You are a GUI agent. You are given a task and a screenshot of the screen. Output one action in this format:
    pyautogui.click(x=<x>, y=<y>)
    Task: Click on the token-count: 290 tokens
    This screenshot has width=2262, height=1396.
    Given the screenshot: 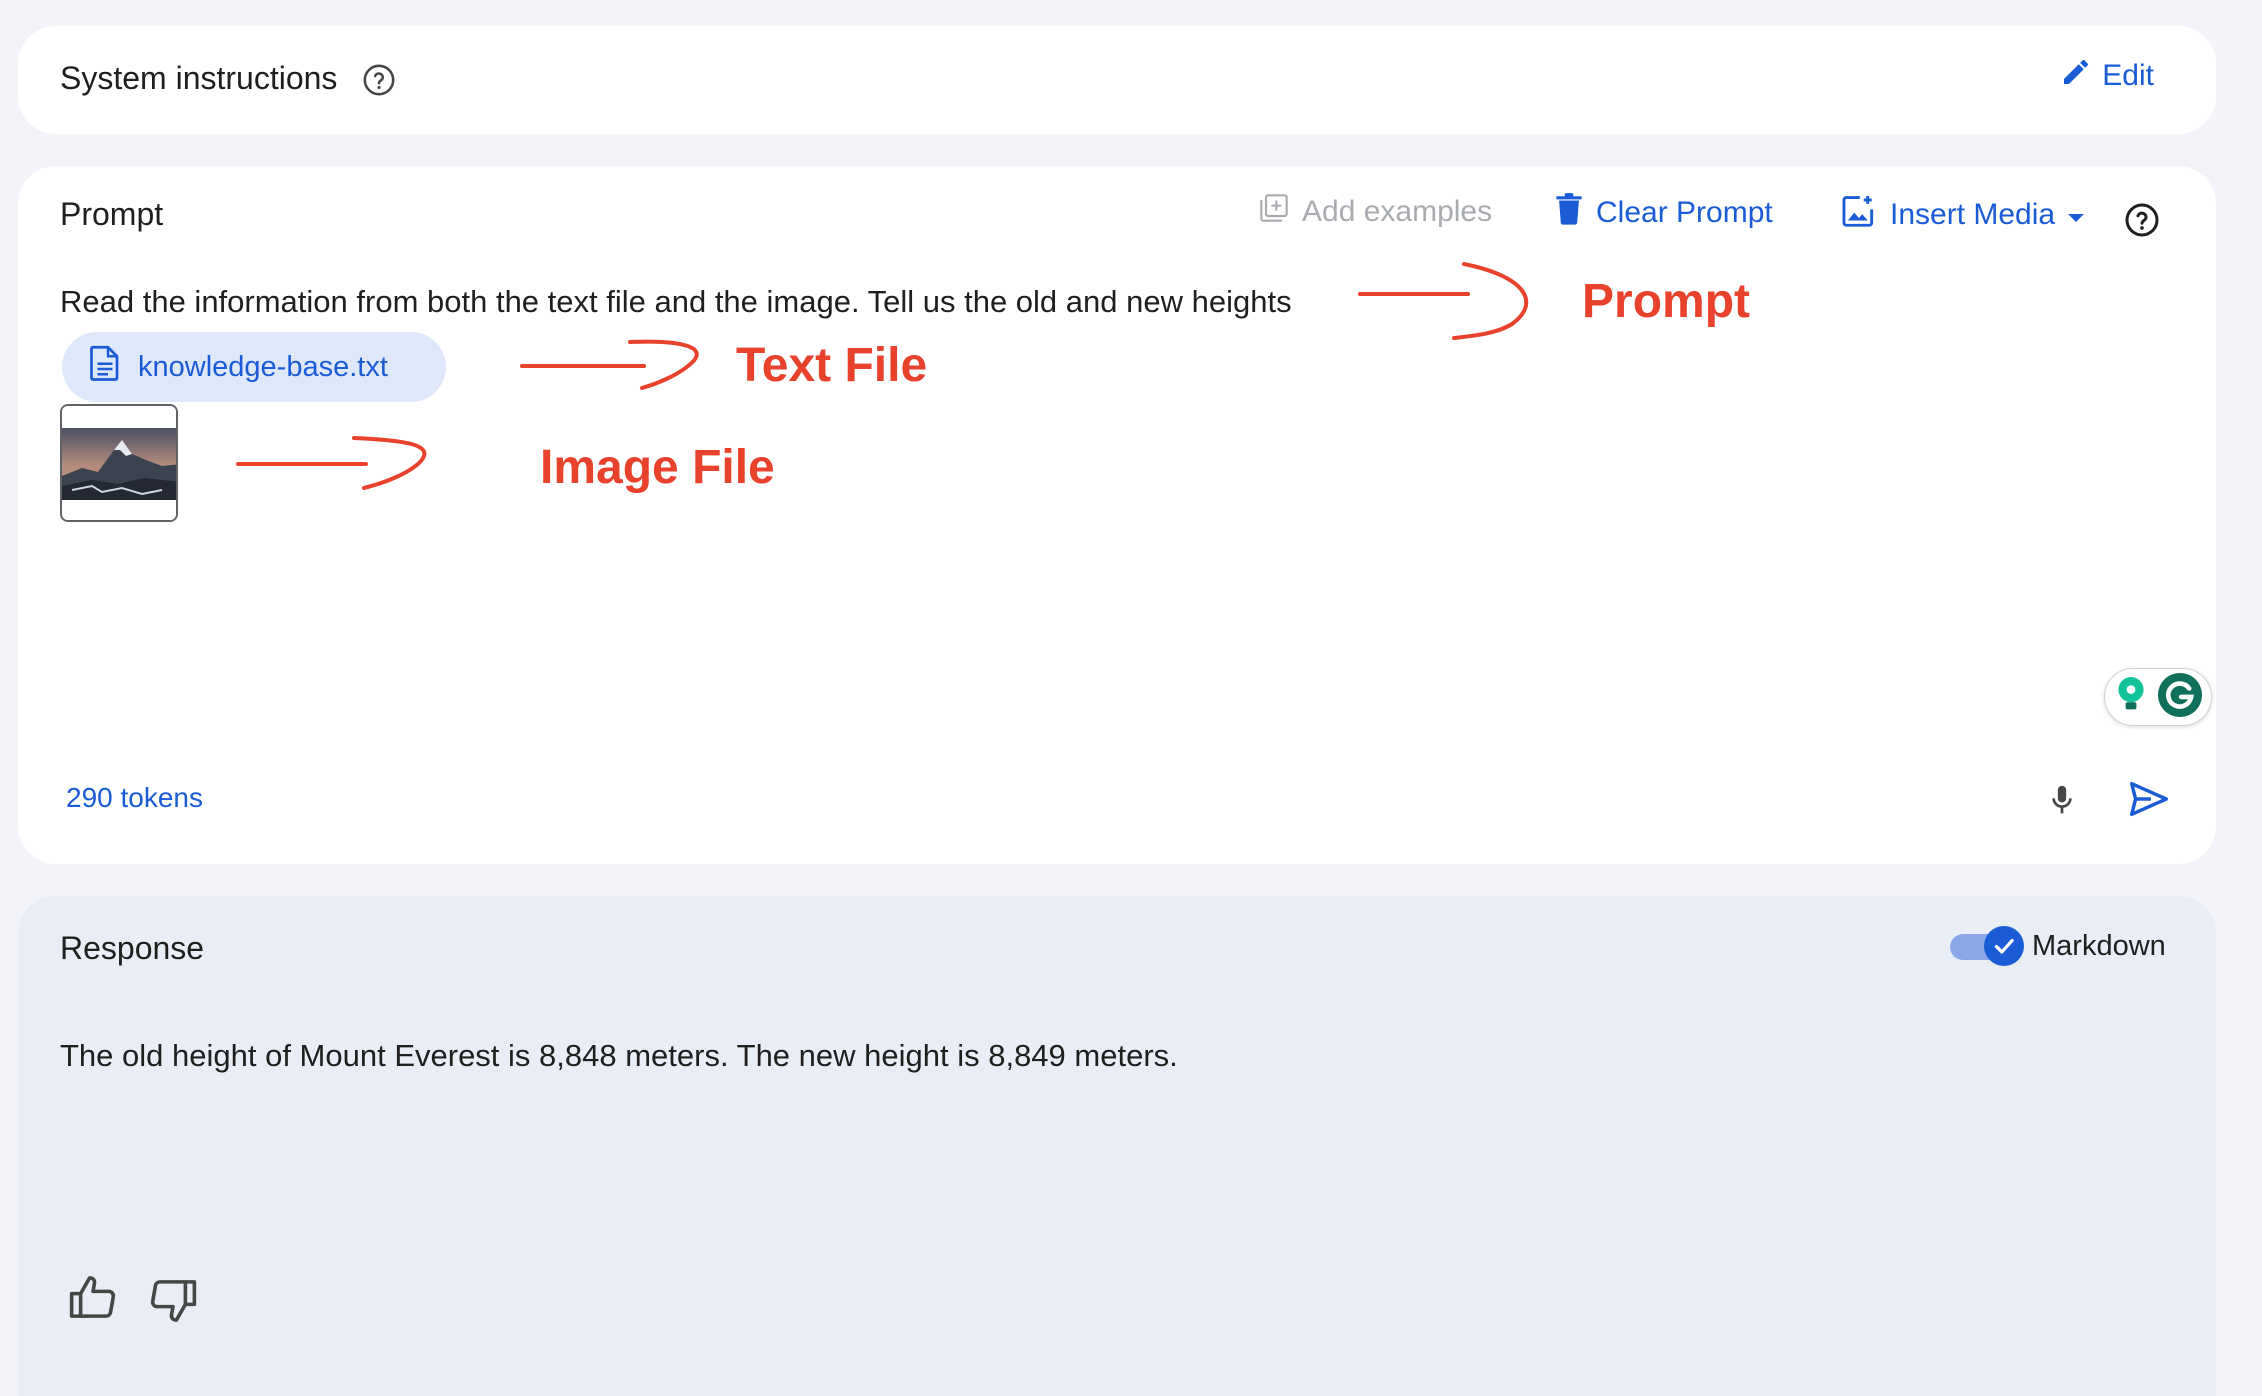 What is the action you would take?
    pyautogui.click(x=134, y=797)
    